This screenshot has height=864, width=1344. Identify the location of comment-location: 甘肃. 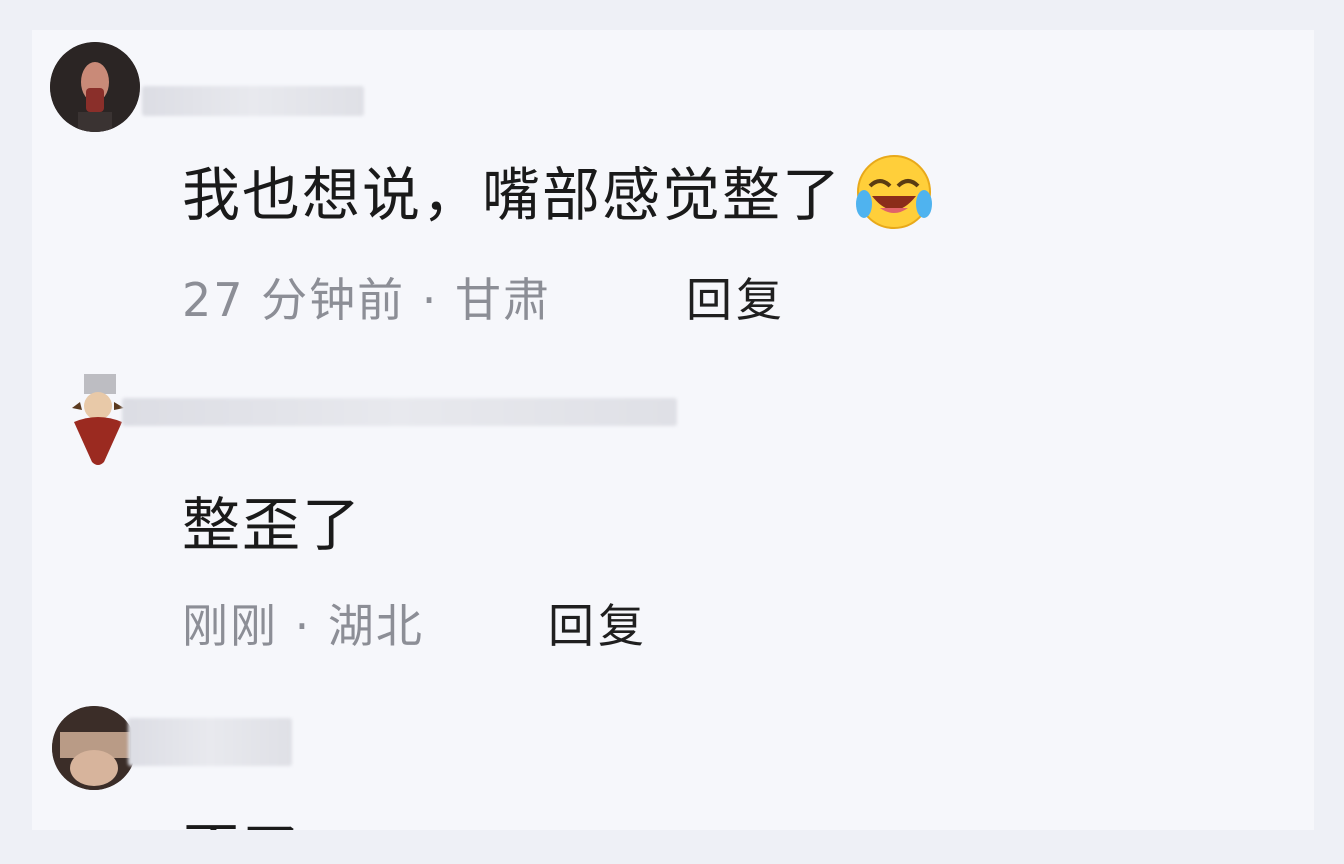
(503, 300).